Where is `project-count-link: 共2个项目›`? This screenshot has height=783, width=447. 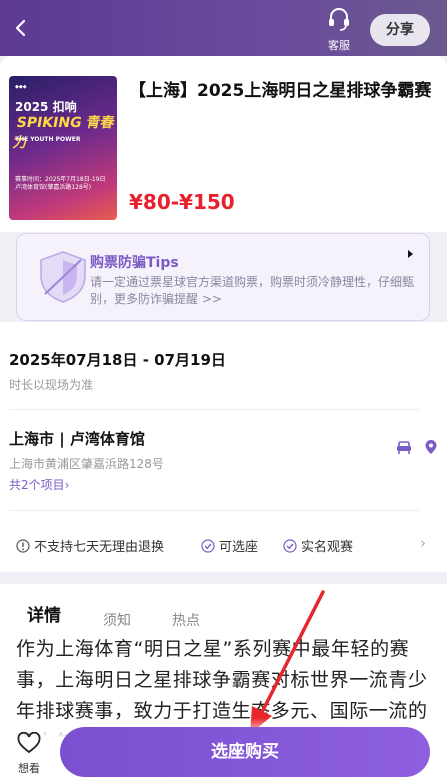 project-count-link: 共2个项目› is located at coordinates (39, 484).